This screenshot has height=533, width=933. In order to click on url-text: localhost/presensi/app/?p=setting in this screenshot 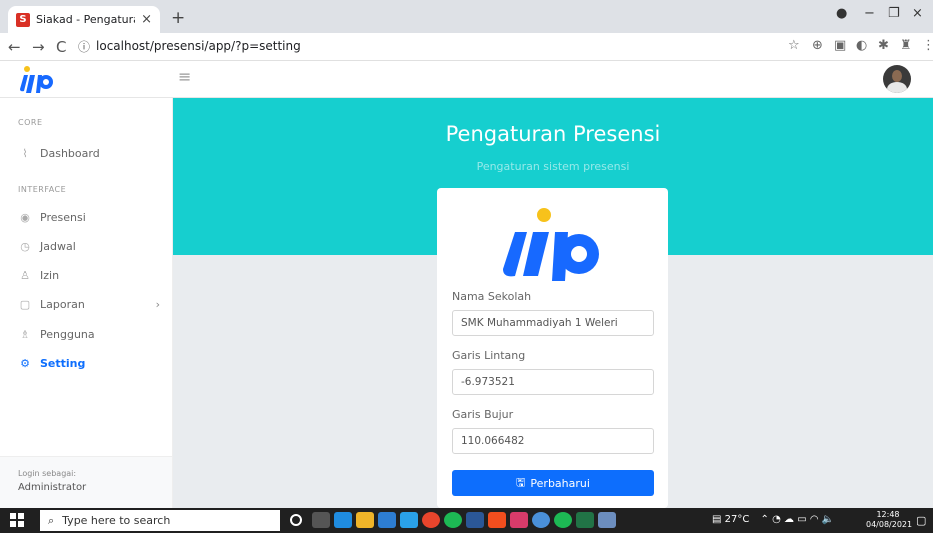, I will do `click(198, 46)`.